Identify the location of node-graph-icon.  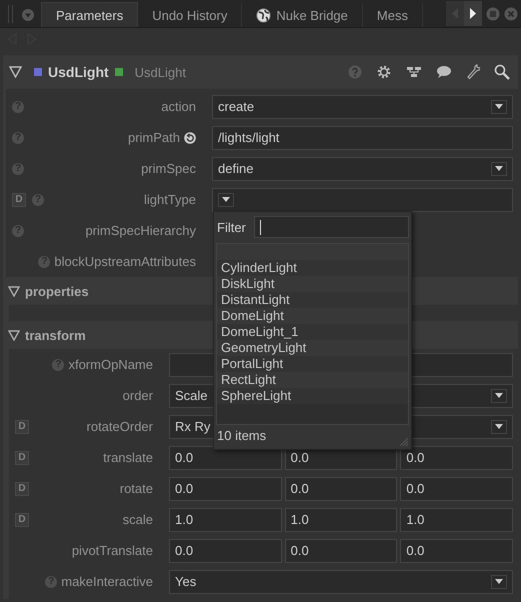
(414, 72).